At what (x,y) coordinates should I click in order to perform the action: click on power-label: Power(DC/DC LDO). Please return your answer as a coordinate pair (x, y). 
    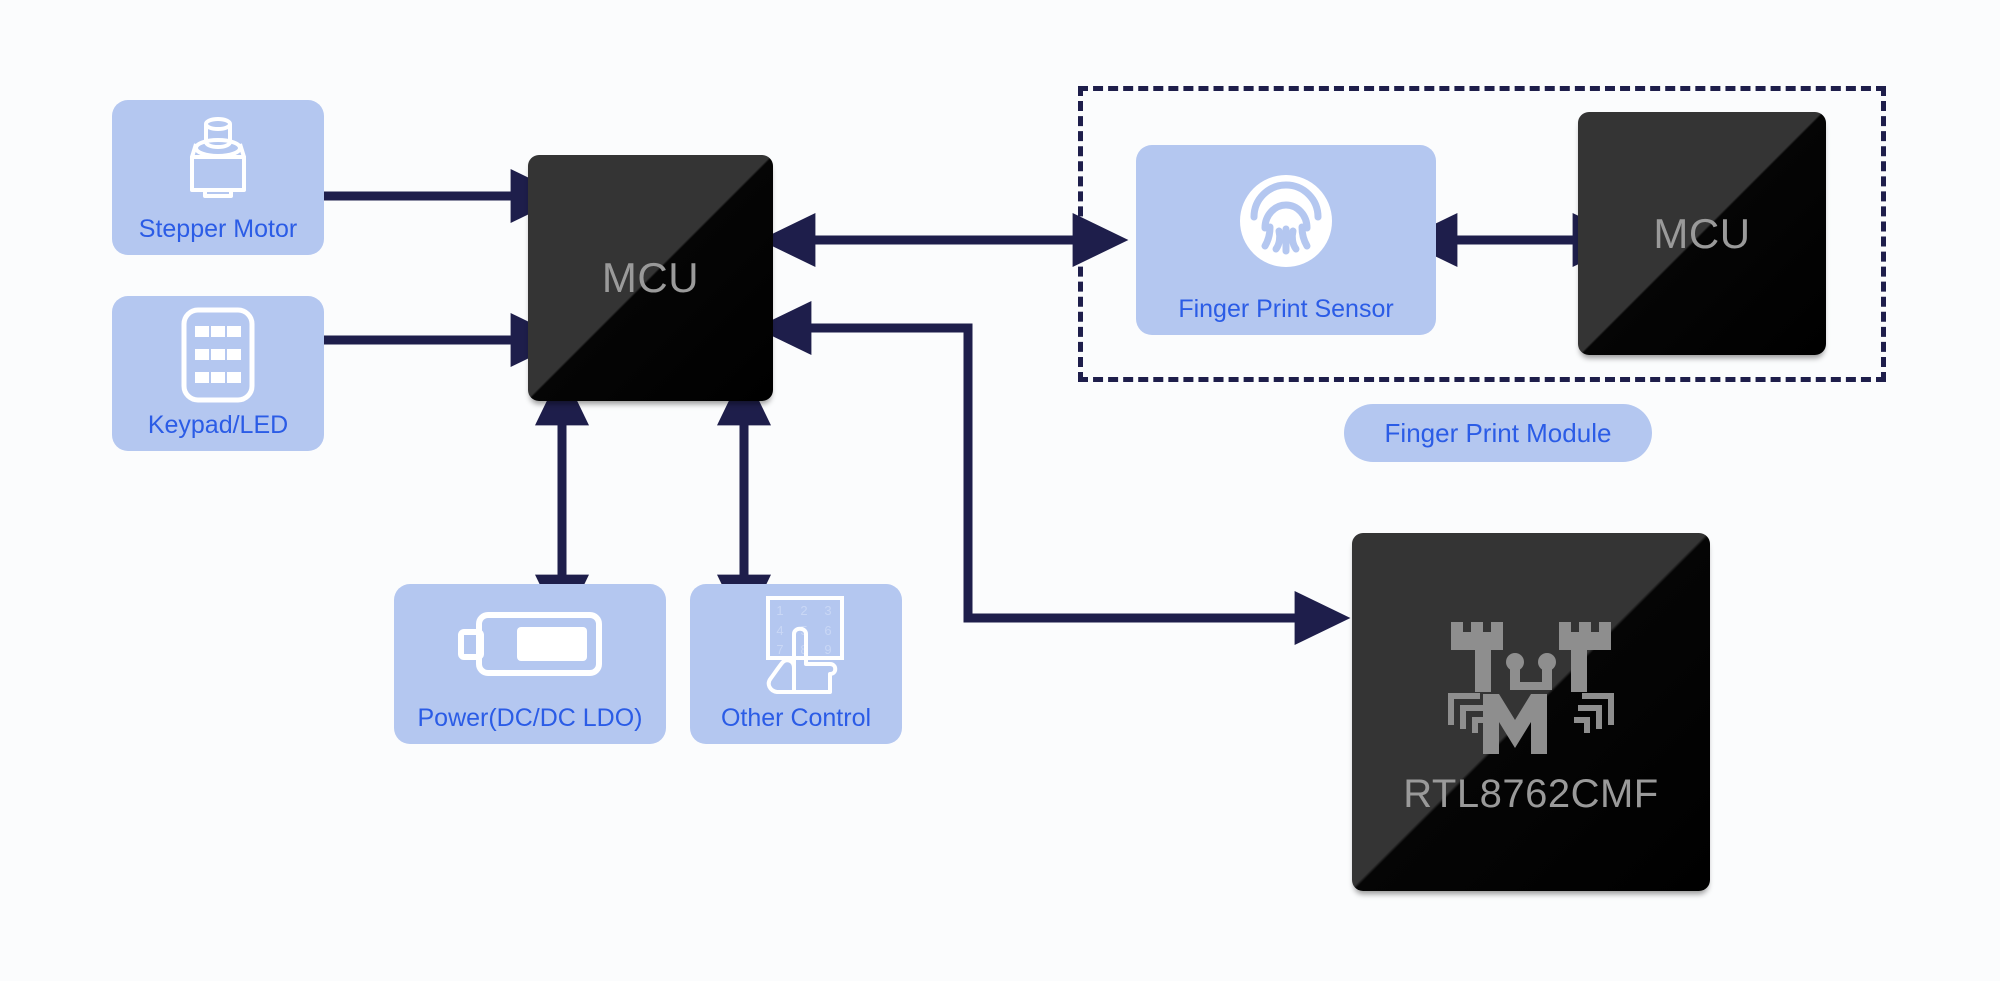
    Looking at the image, I should click on (530, 718).